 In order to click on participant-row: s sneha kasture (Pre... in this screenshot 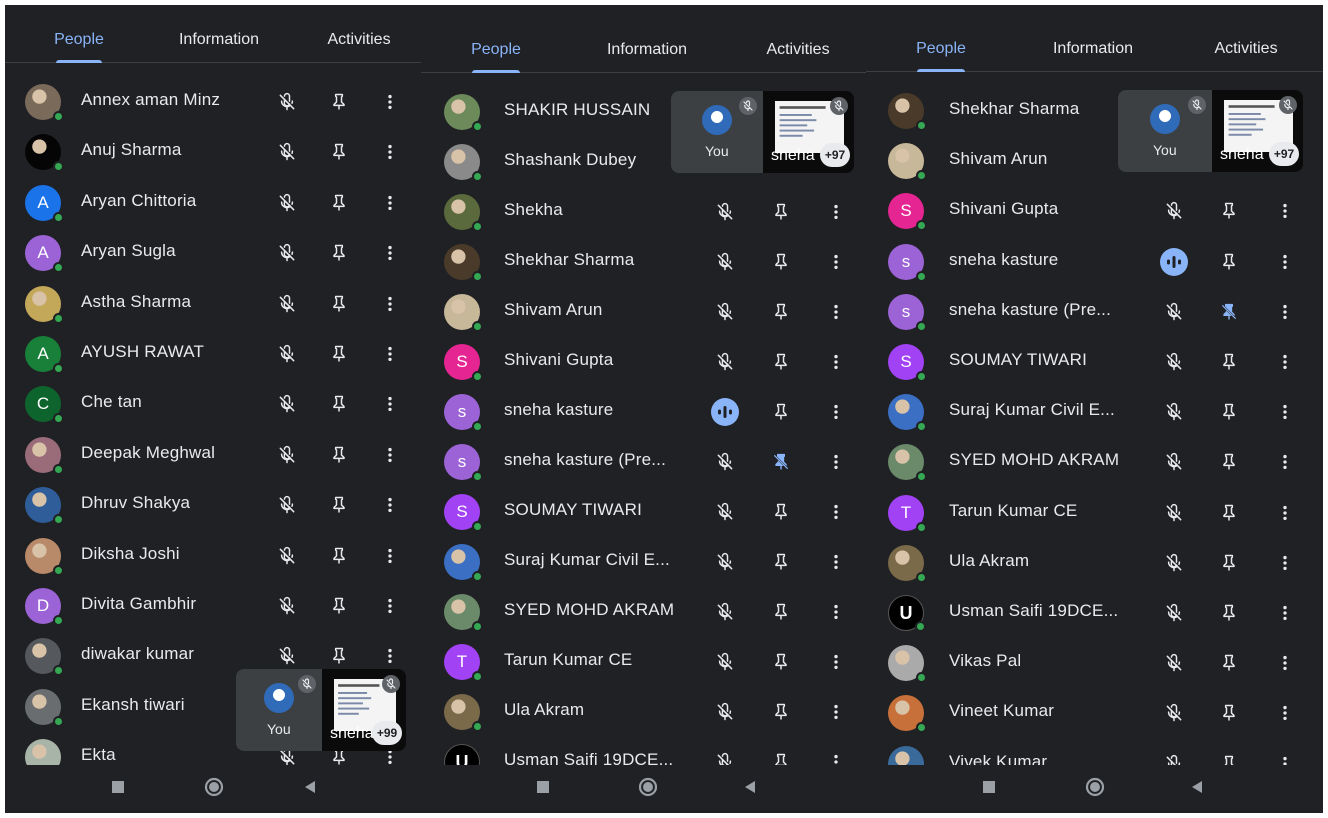, I will do `click(1094, 312)`.